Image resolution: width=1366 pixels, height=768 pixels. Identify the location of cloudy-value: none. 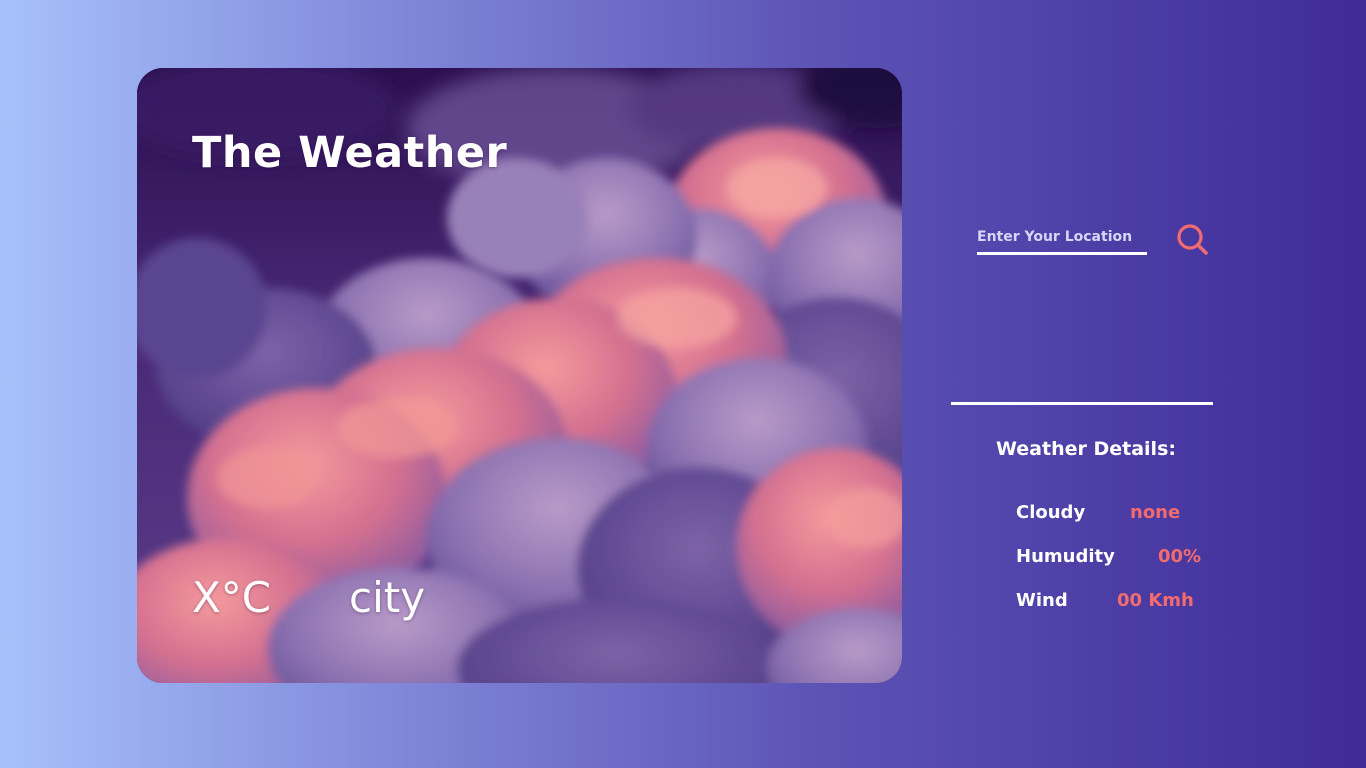
(1155, 512).